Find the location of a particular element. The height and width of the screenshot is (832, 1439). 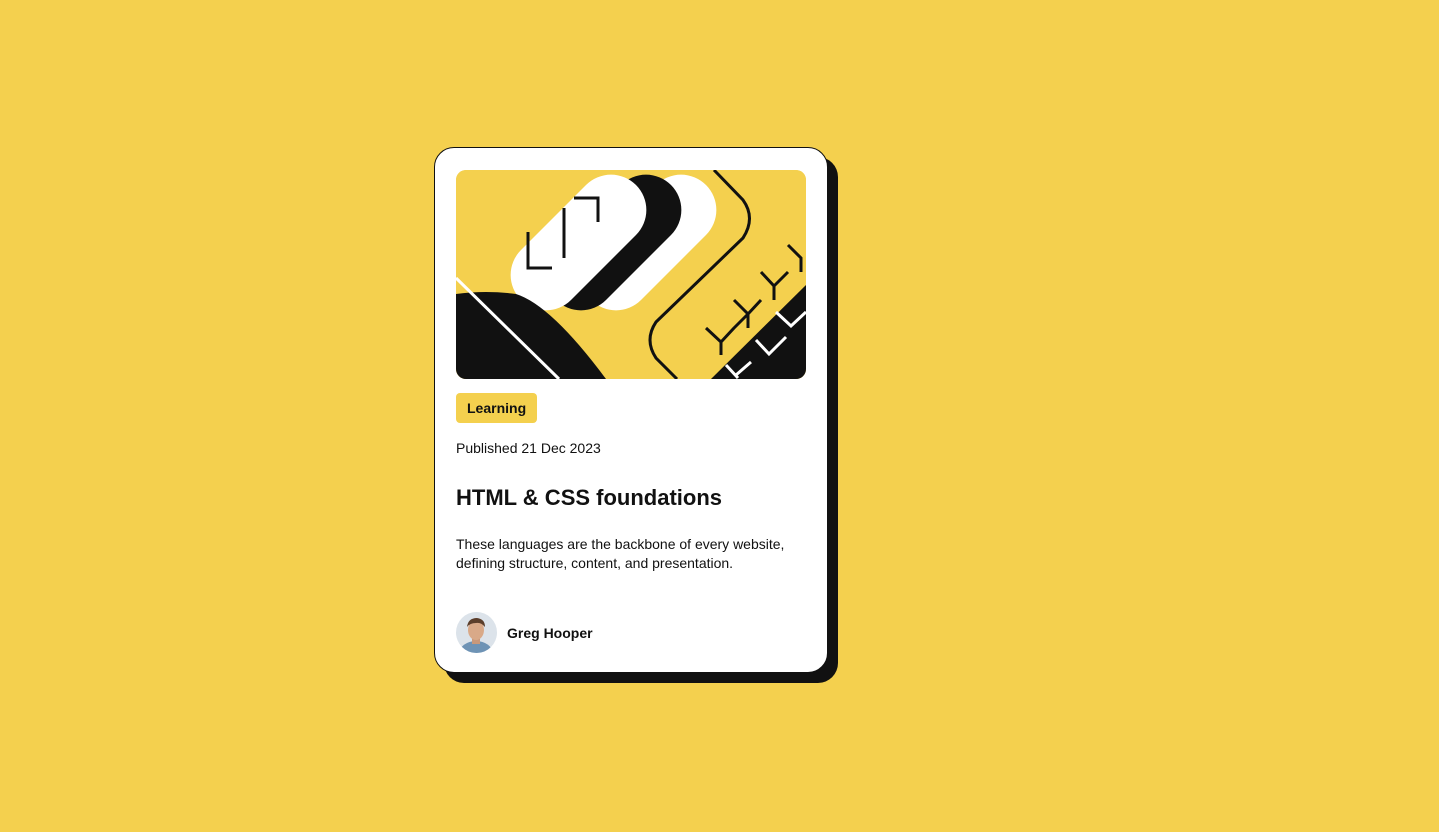

author: Greg Hooper is located at coordinates (524, 632).